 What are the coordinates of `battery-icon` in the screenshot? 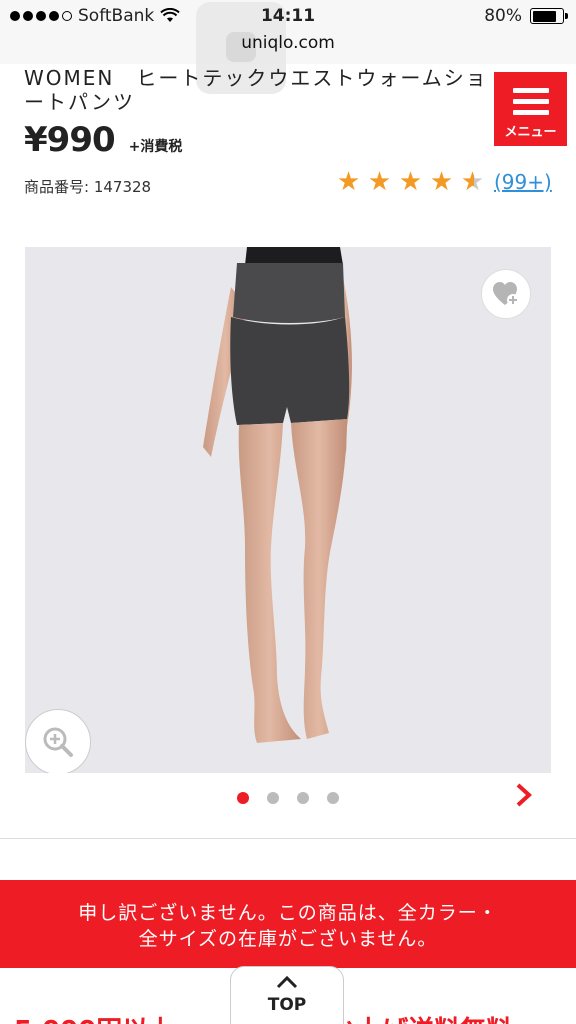 It's located at (549, 16).